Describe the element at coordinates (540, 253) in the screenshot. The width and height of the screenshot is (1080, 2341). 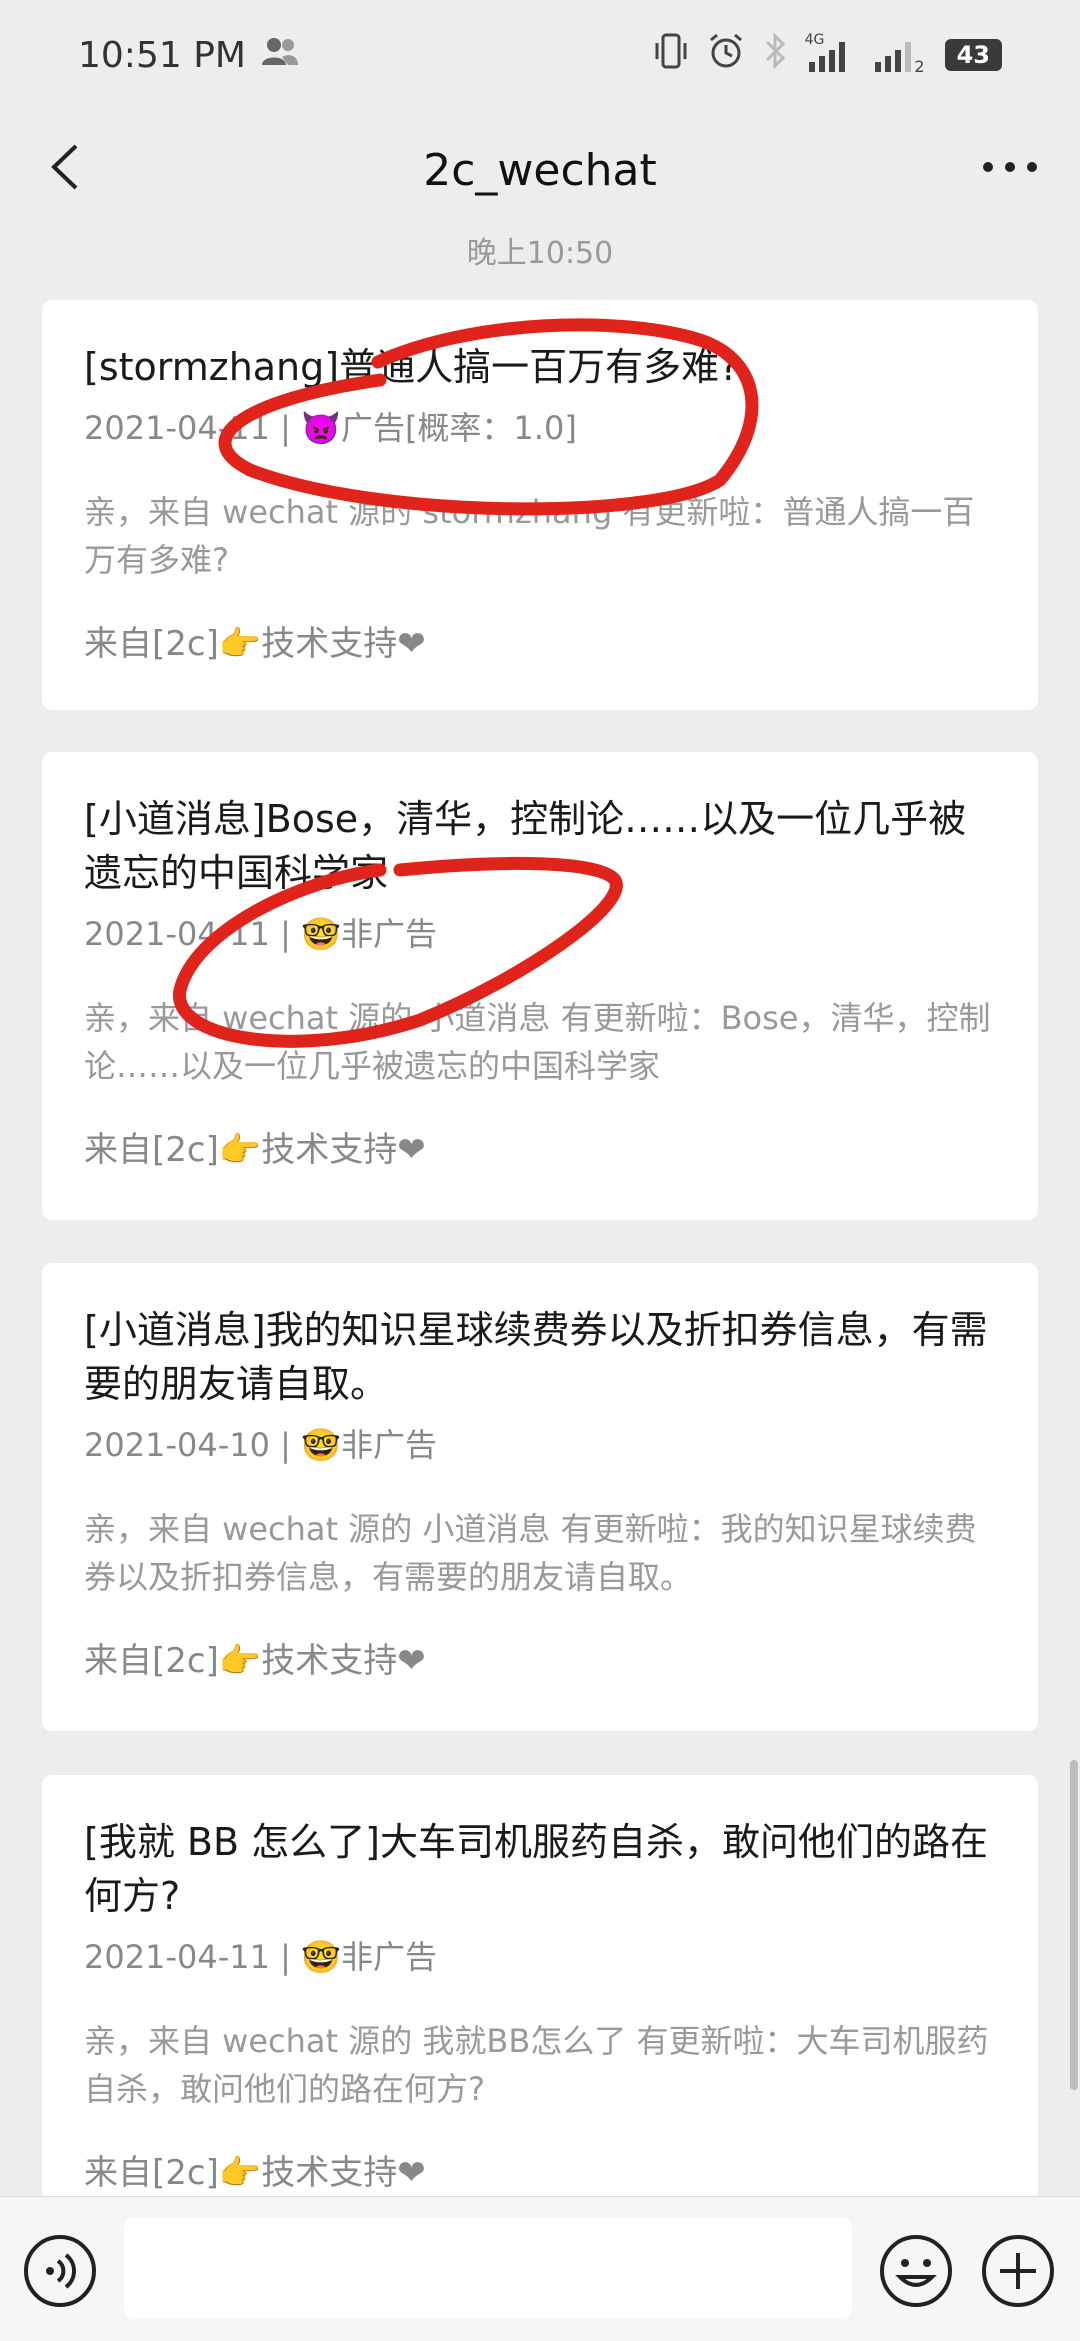
I see `time-divider: 晚上10:50` at that location.